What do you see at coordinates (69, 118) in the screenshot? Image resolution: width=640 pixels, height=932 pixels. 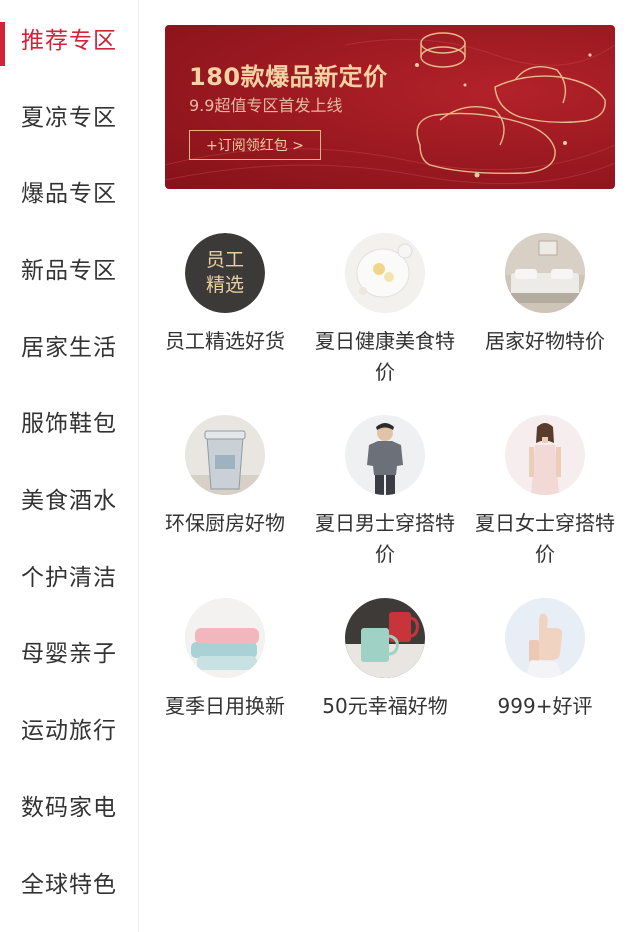 I see `sidebar-item-label: 夏凉专区` at bounding box center [69, 118].